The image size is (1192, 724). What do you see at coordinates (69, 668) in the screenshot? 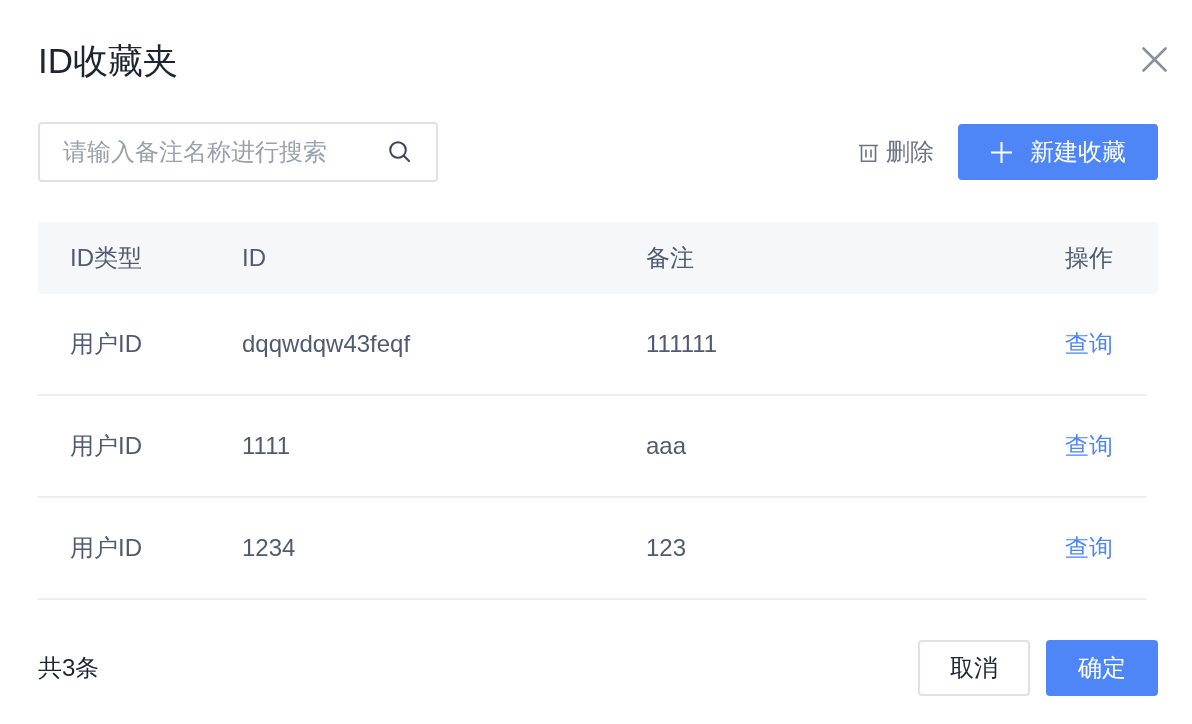
I see `total-count: 共3条` at bounding box center [69, 668].